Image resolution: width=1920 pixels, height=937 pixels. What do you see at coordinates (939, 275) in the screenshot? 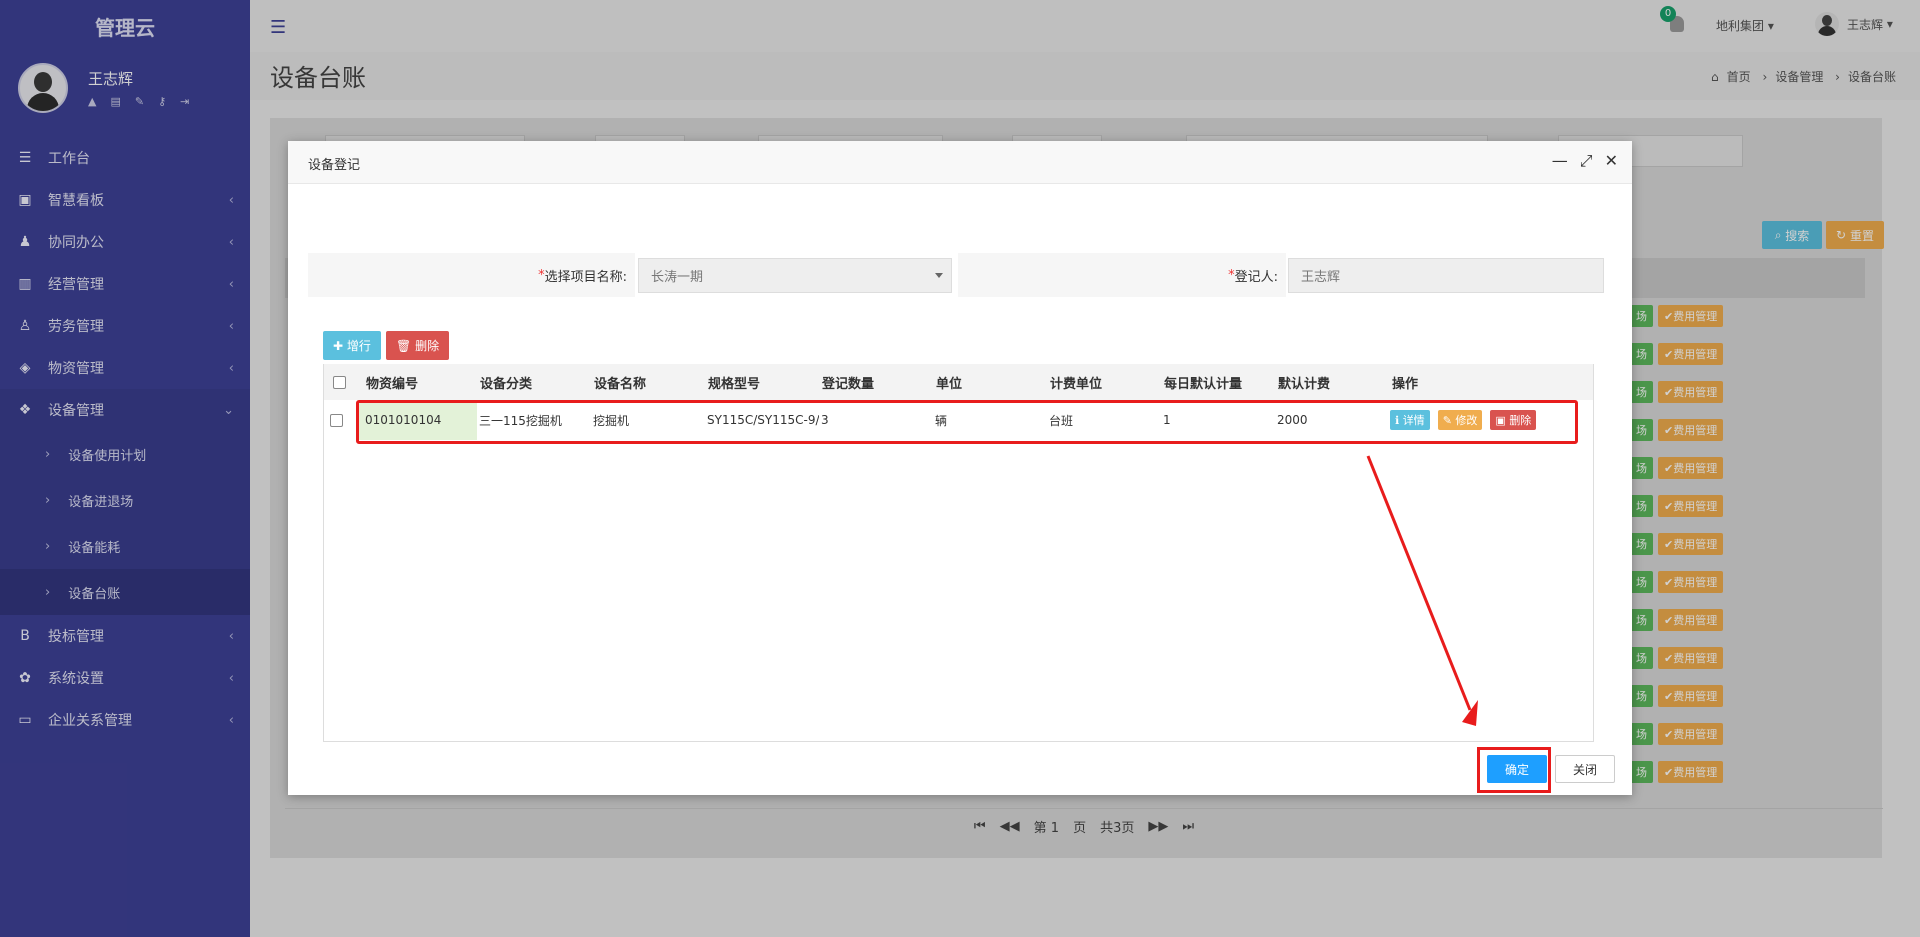
I see `caret-down-icon` at bounding box center [939, 275].